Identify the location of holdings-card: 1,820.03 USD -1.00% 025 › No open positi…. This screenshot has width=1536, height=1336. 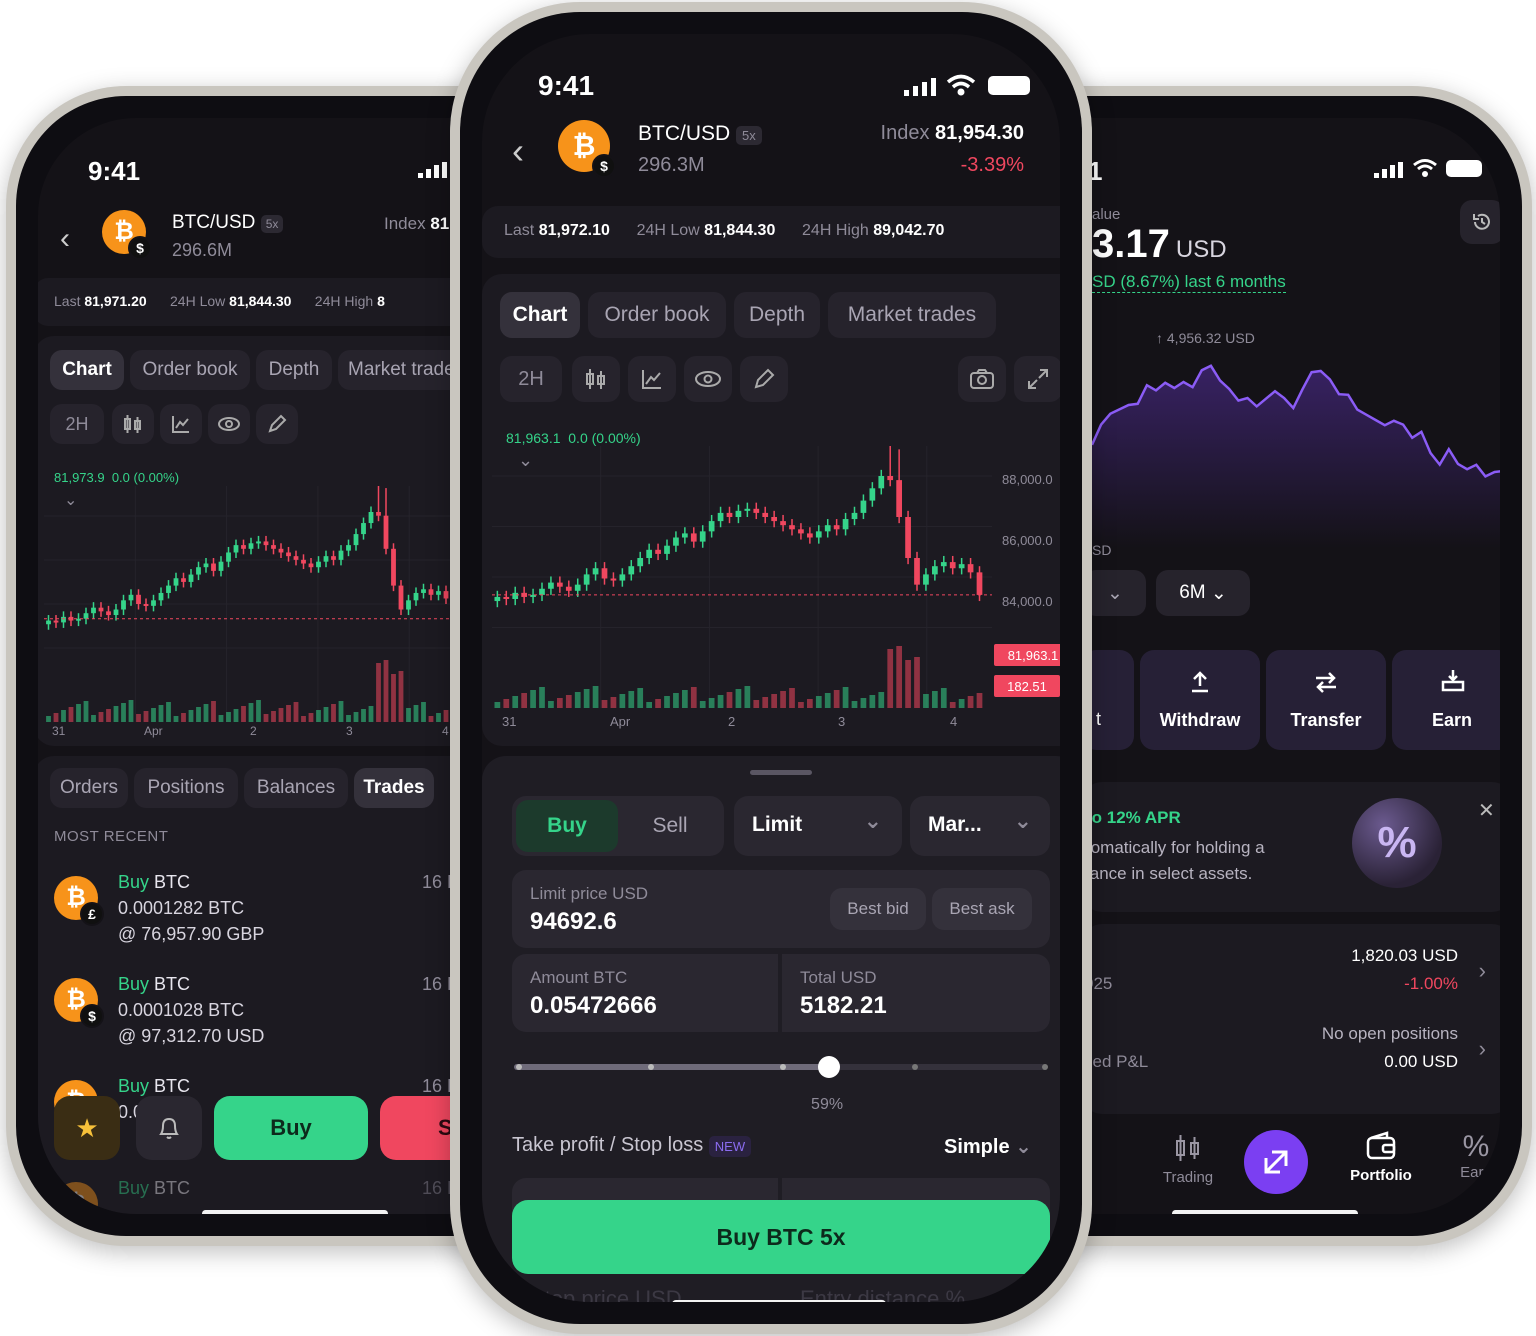
(1291, 1019).